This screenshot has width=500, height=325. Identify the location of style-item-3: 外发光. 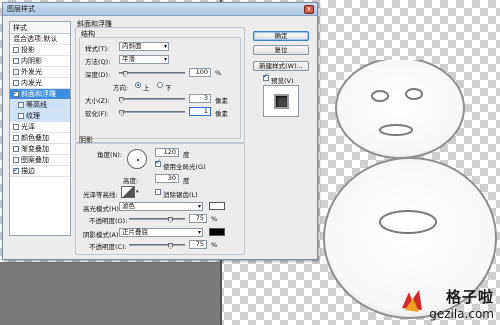
(40, 72).